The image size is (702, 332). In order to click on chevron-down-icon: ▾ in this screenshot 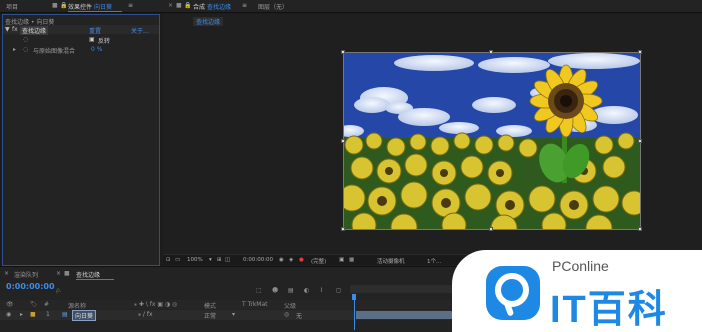, I will do `click(210, 260)`.